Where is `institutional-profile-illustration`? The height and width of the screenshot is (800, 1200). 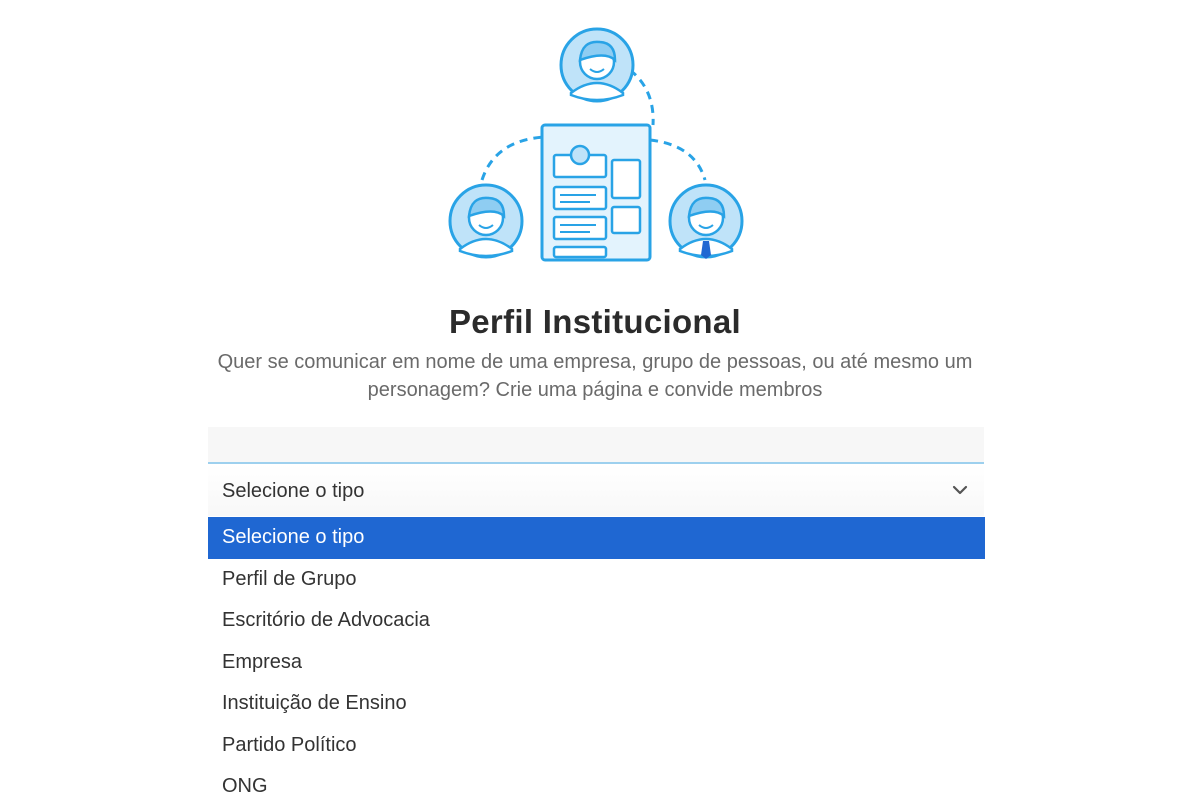
institutional-profile-illustration is located at coordinates (596, 144).